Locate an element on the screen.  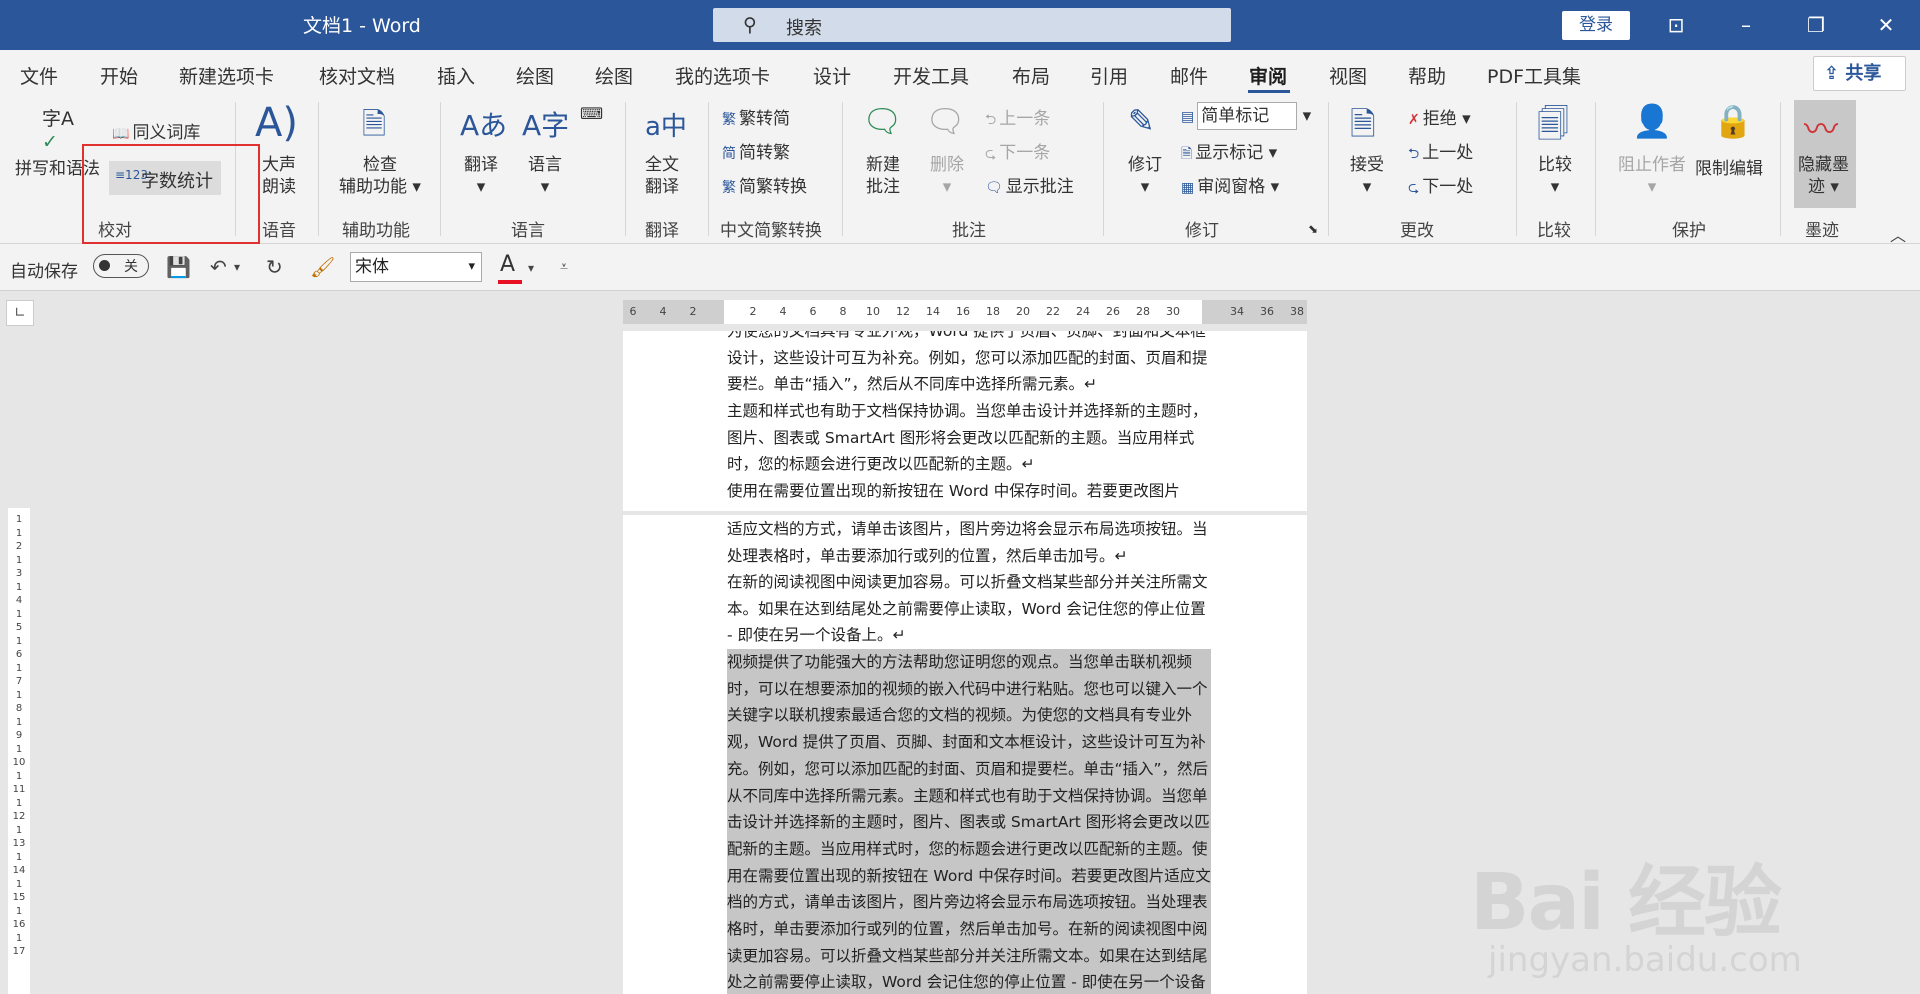
tab-mailings: 邮件 is located at coordinates (1189, 75).